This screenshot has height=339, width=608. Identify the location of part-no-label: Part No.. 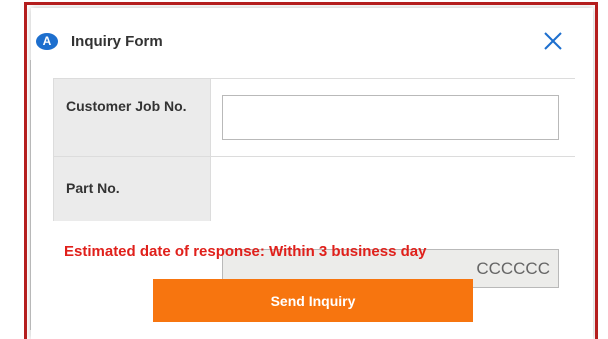
(93, 188).